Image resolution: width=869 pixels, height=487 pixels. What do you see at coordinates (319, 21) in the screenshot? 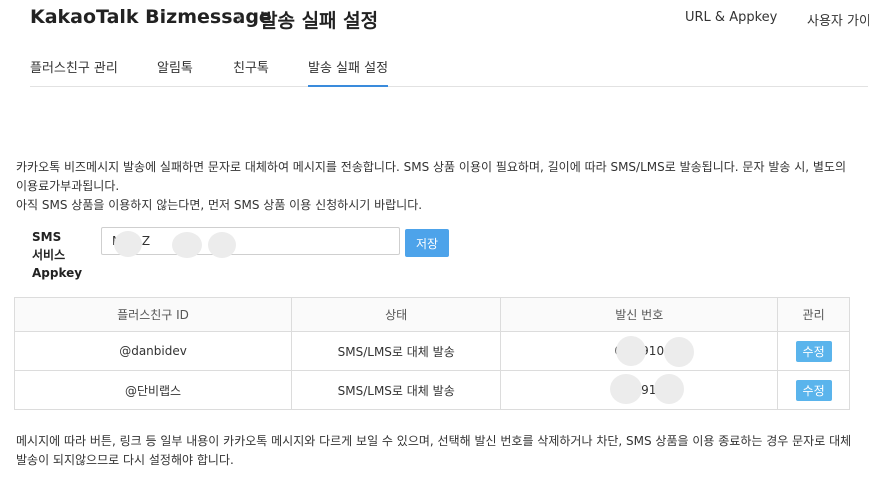
I see `page-title: 발송 실패 설정` at bounding box center [319, 21].